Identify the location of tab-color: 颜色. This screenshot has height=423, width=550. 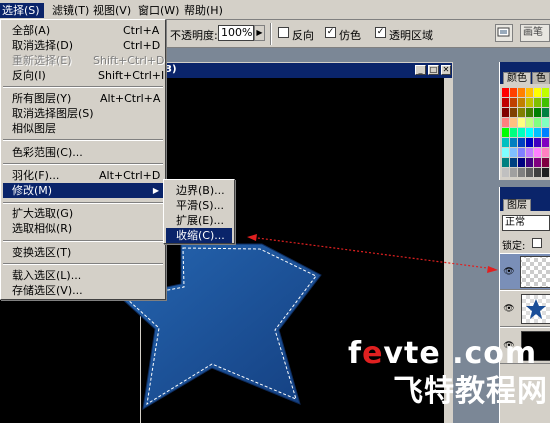
(517, 78).